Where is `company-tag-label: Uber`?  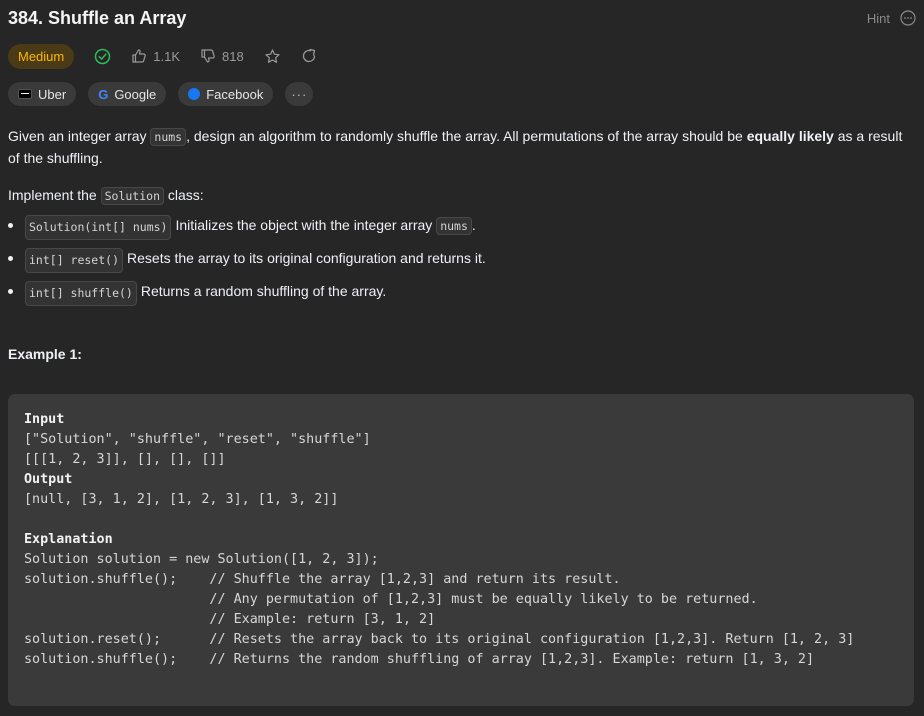 company-tag-label: Uber is located at coordinates (52, 94).